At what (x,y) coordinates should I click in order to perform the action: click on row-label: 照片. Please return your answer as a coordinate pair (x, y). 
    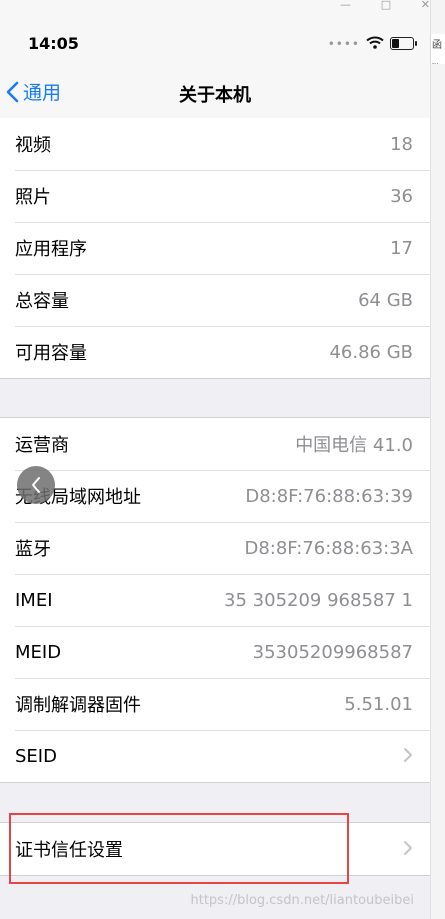
    Looking at the image, I should click on (33, 197).